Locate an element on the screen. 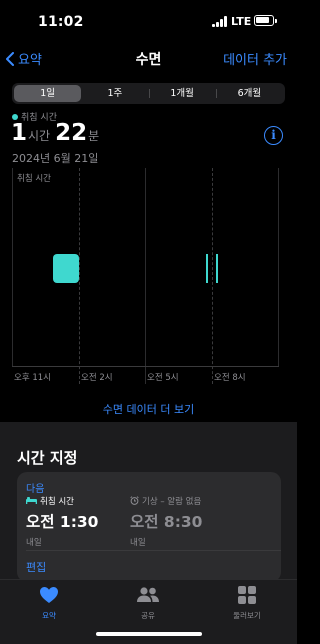  x-tick-label: 오전 8시 is located at coordinates (230, 378).